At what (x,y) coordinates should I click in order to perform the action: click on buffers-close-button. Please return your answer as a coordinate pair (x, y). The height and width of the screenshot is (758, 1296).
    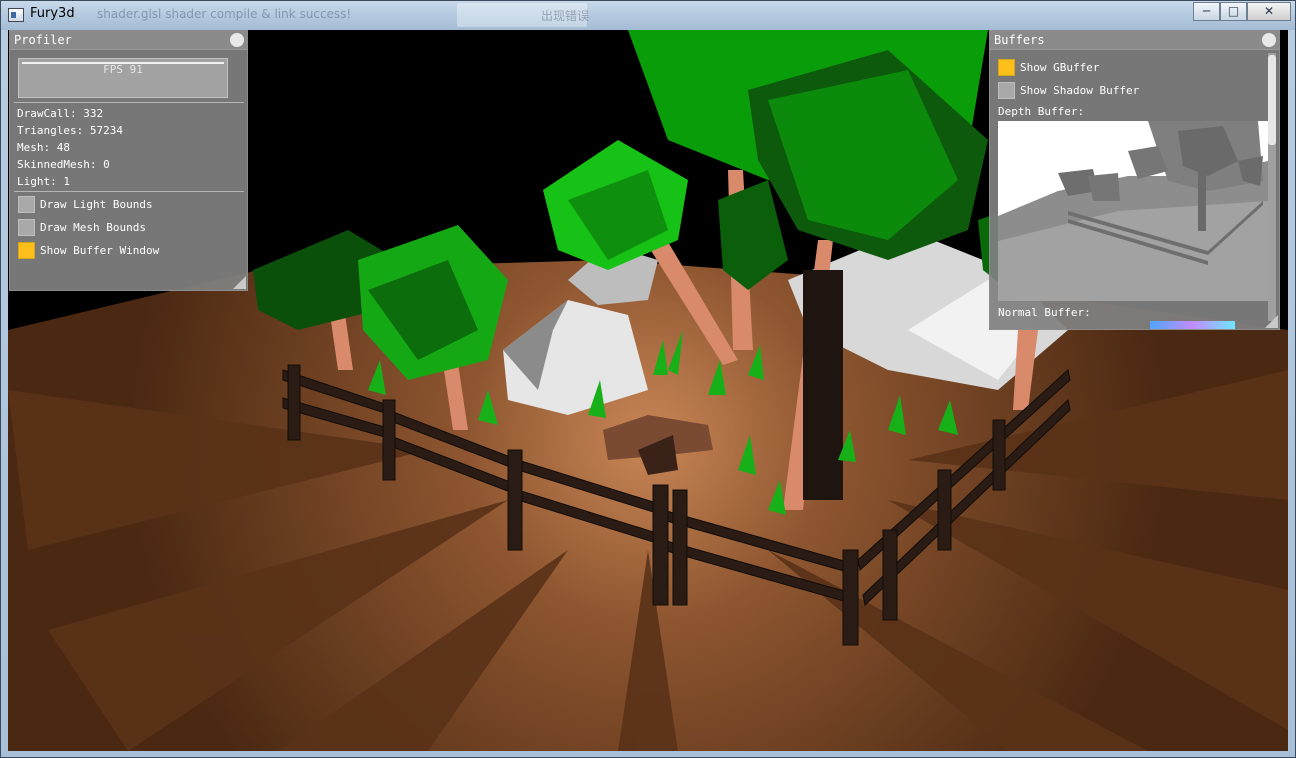
    Looking at the image, I should click on (1269, 40).